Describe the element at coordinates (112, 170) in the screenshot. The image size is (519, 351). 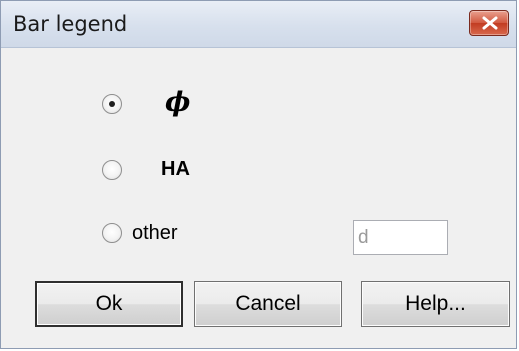
I see `radio-ha` at that location.